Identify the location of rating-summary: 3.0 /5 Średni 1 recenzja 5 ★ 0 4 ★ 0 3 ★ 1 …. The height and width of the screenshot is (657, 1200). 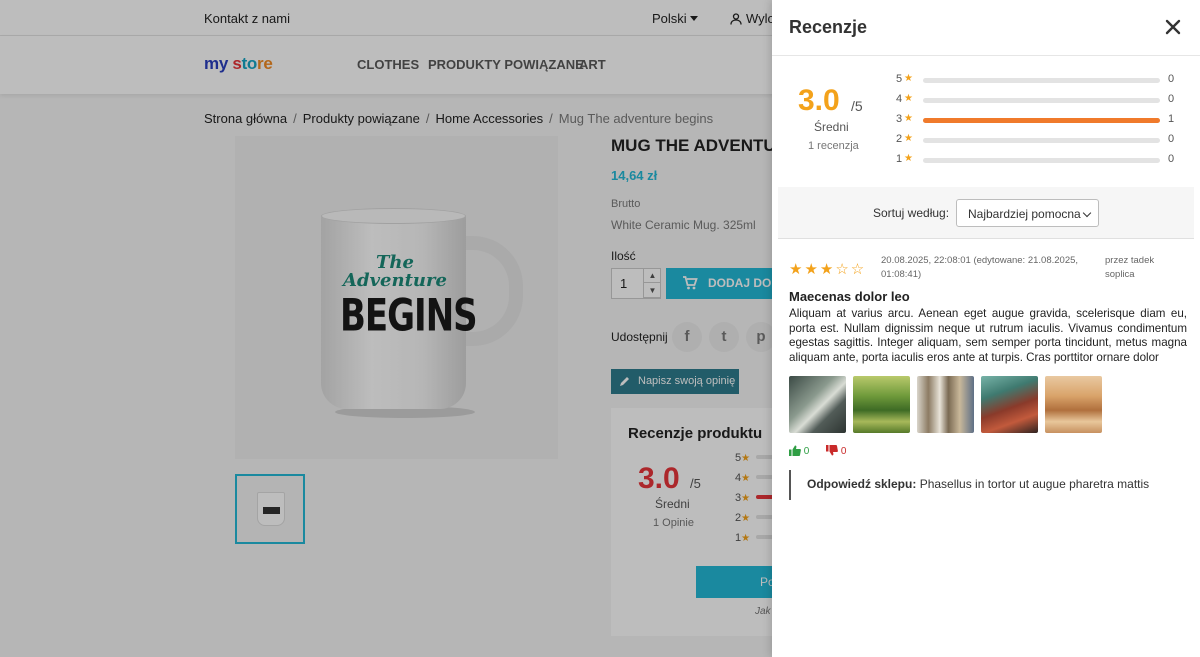
(986, 122).